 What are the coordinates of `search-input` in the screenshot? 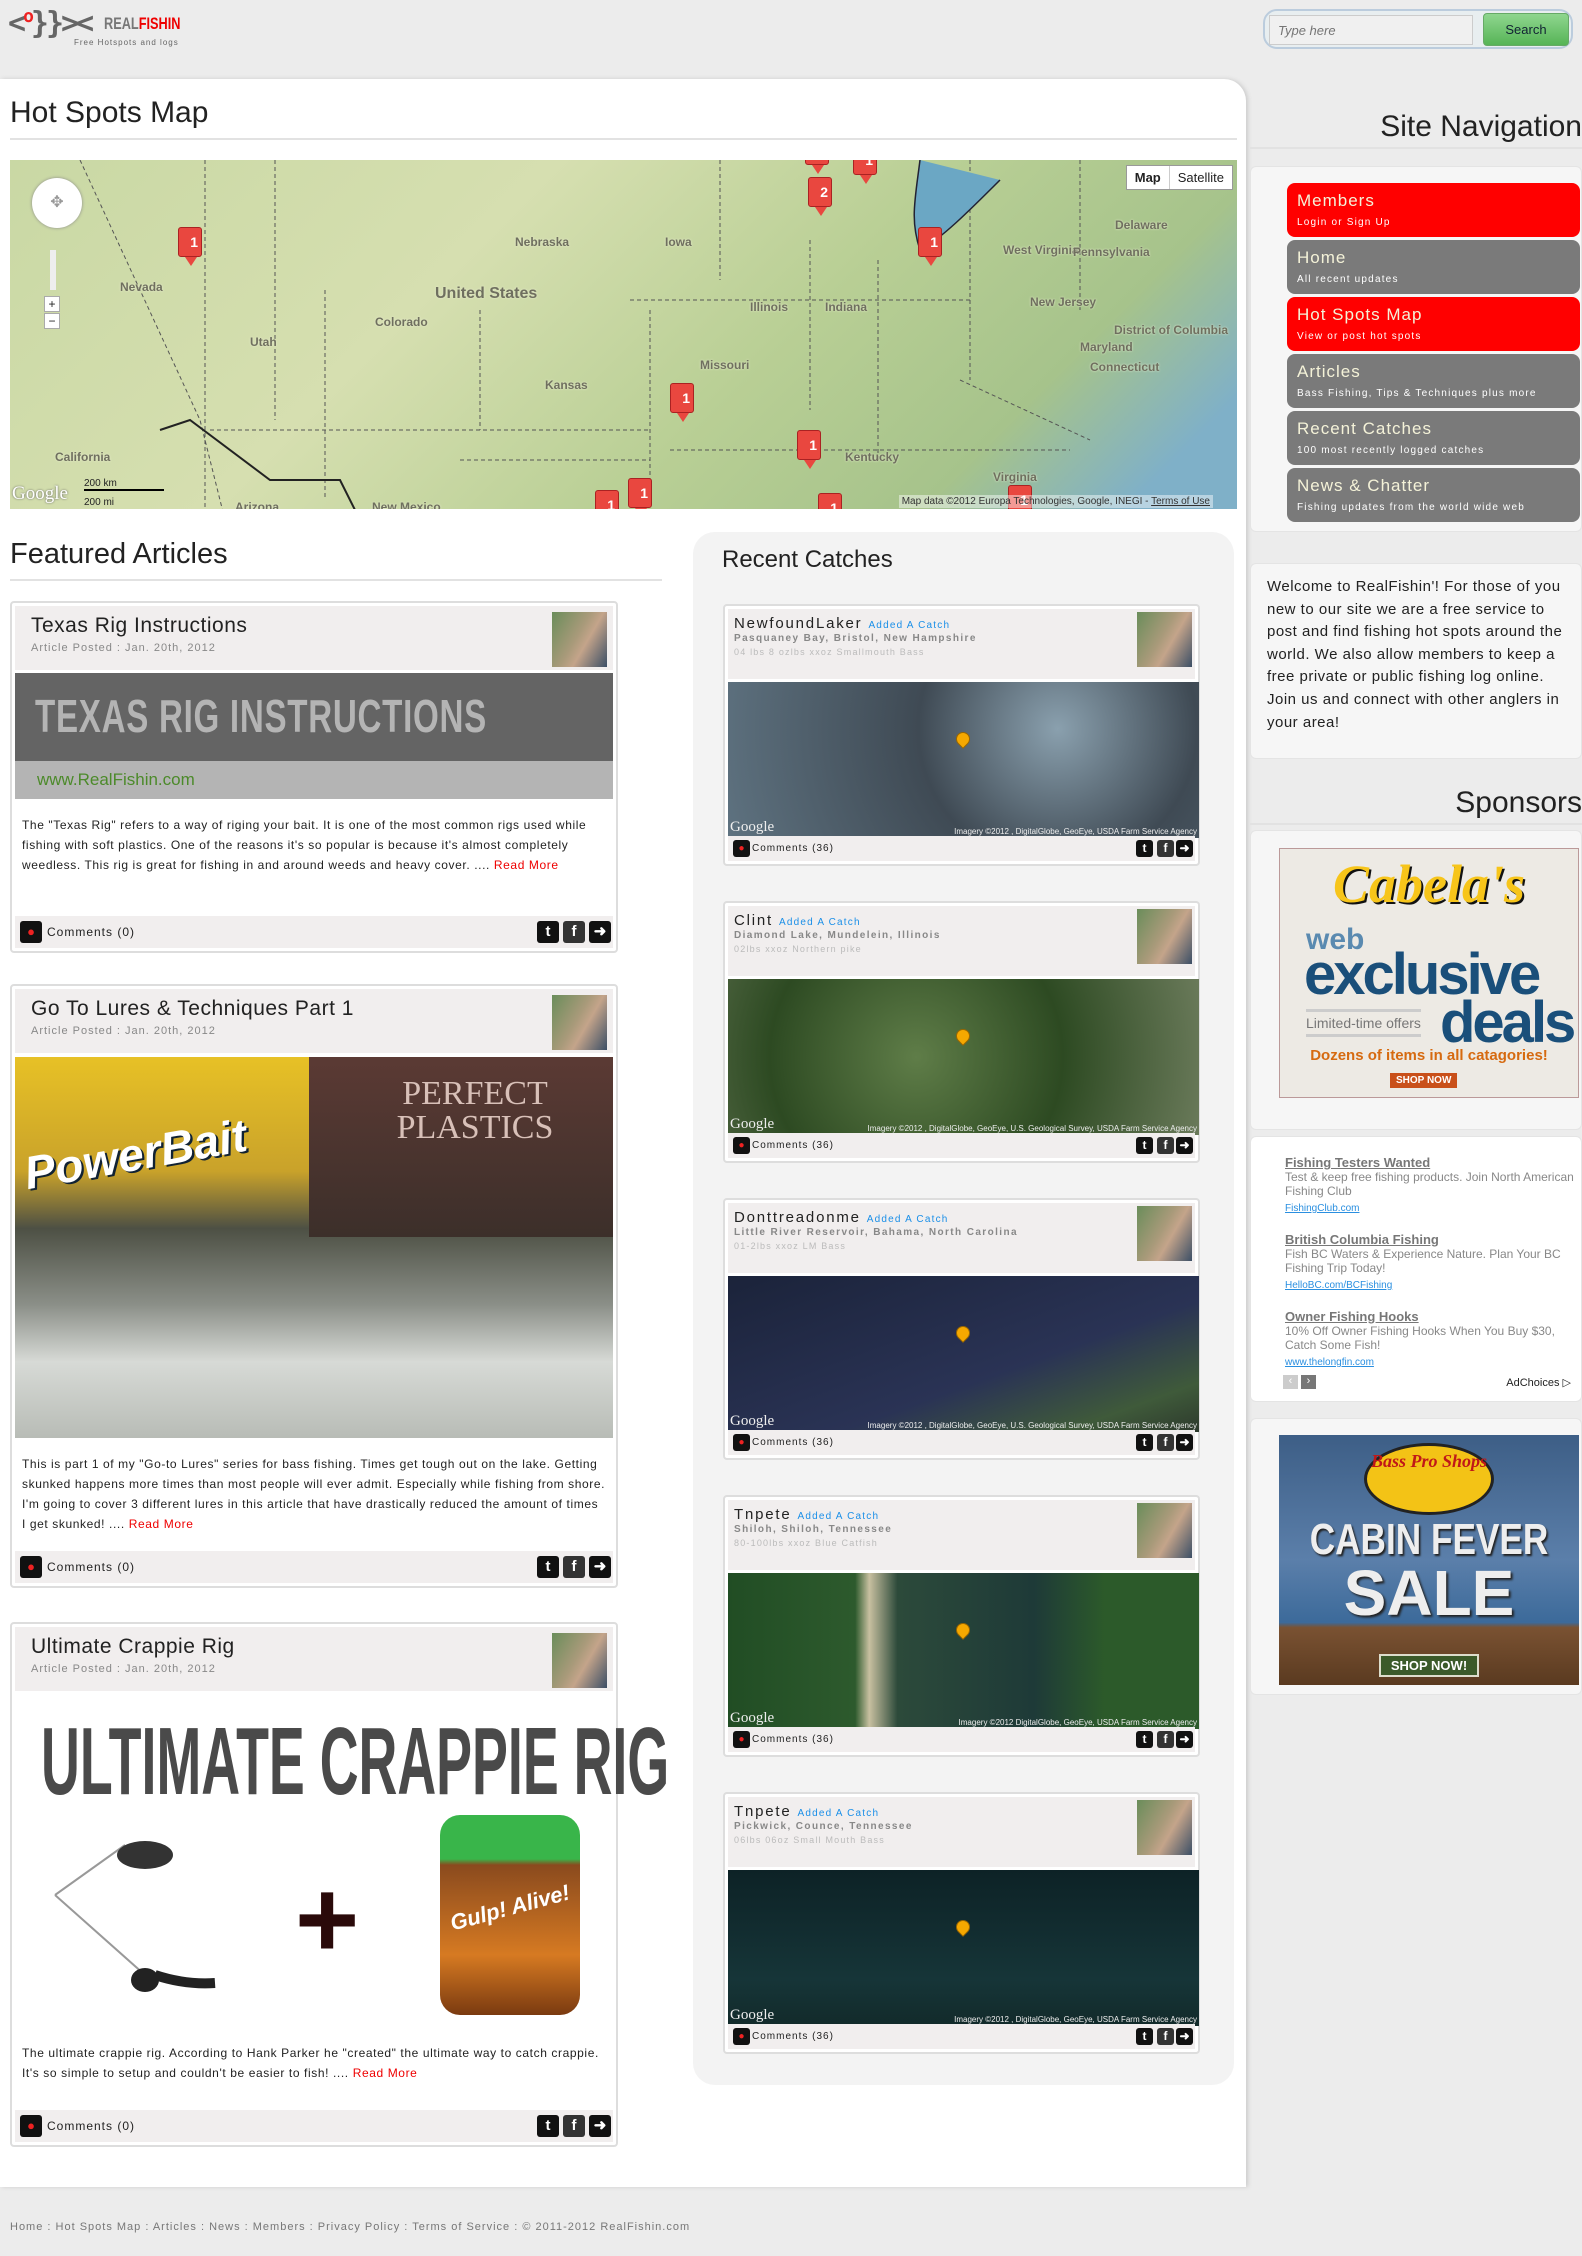 It's located at (1371, 30).